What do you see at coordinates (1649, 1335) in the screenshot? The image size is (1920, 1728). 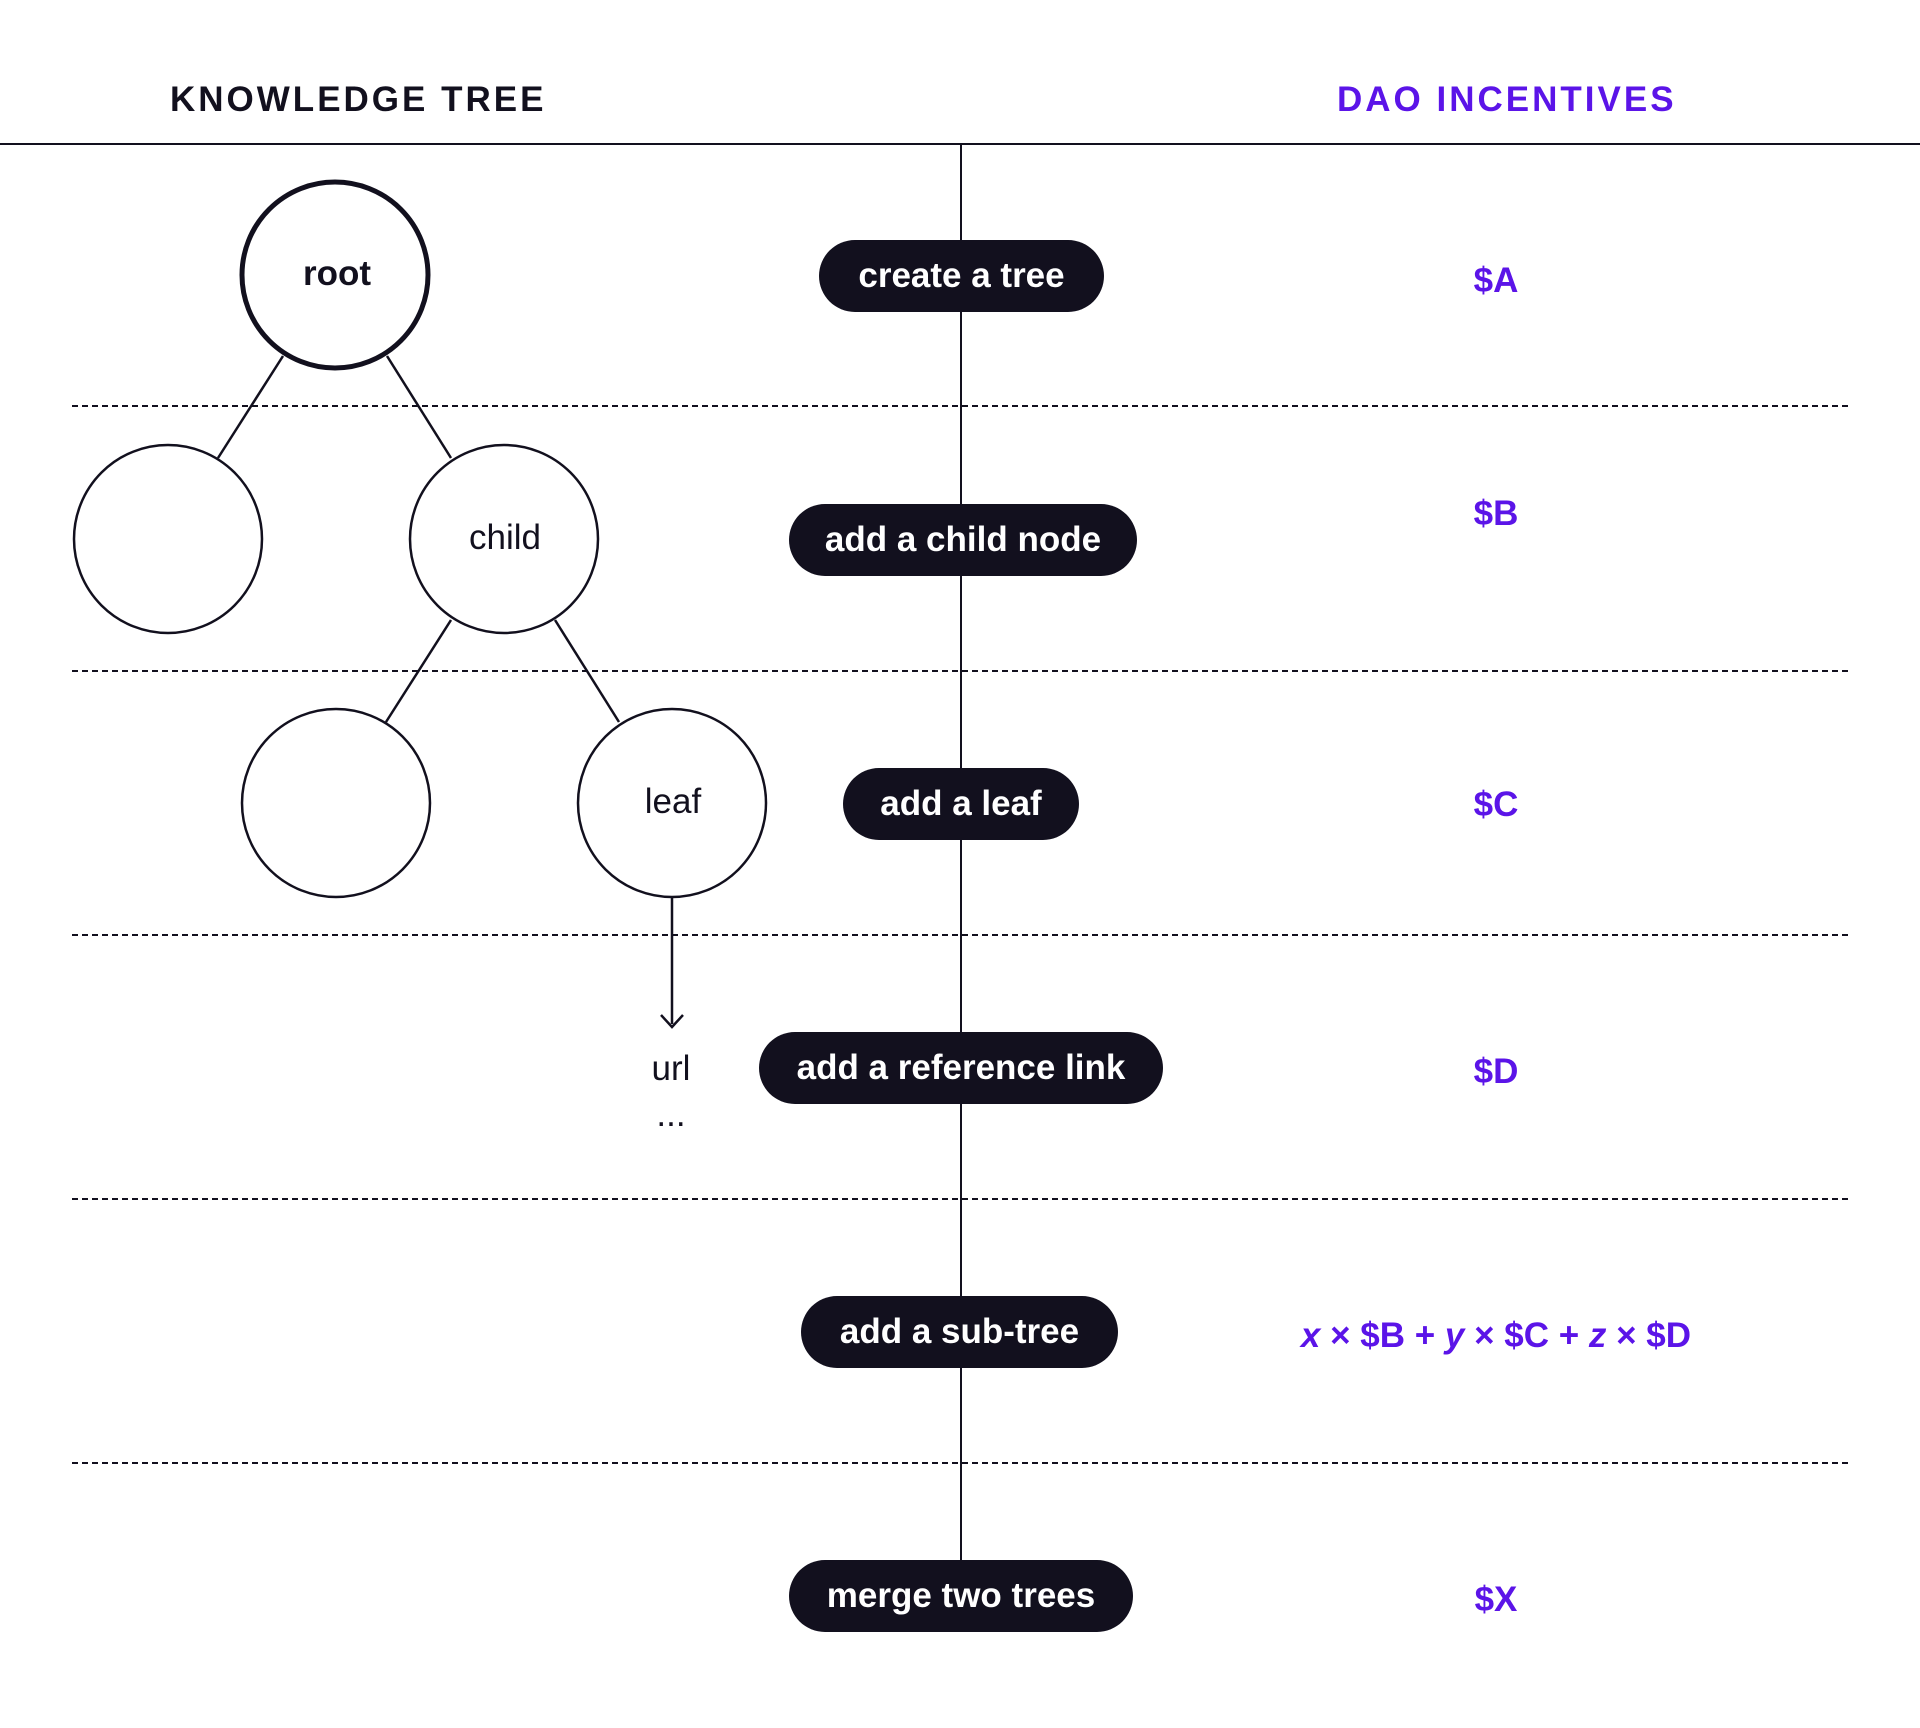 I see `formula-term-d: × $D` at bounding box center [1649, 1335].